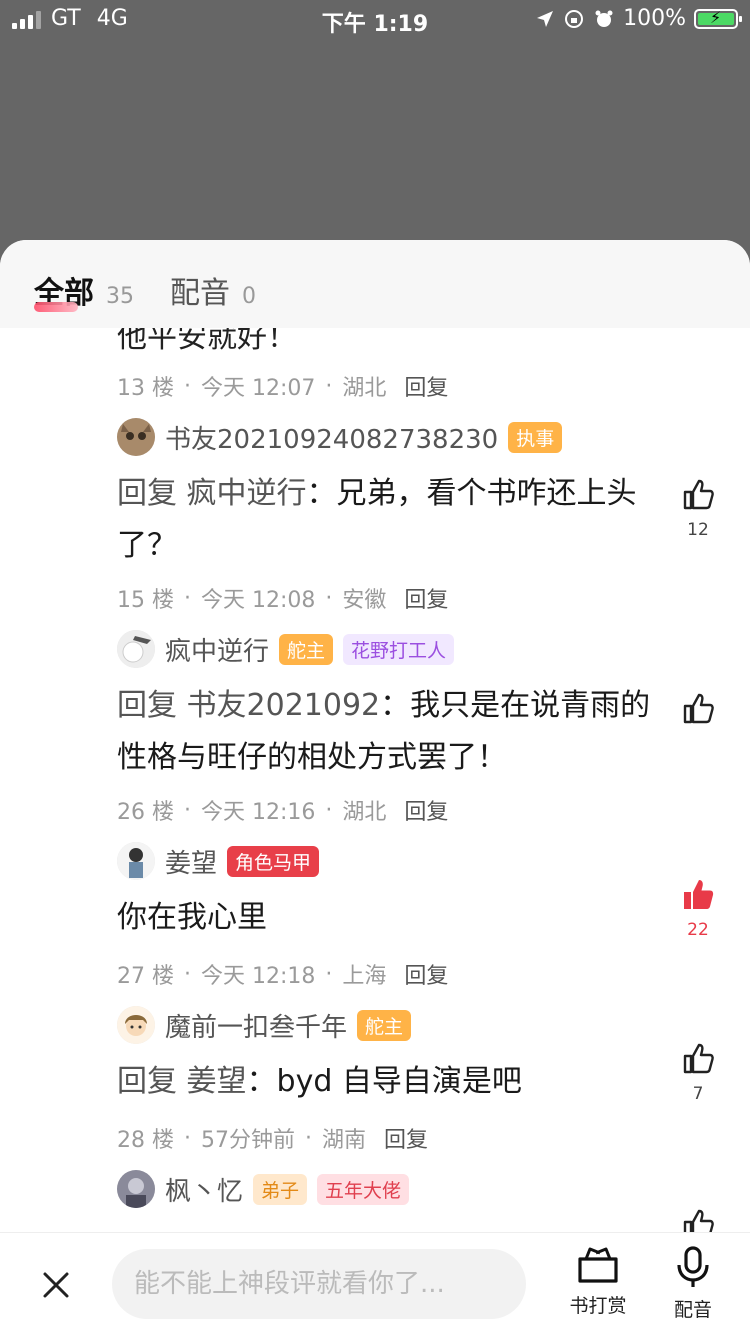  I want to click on comment-user: 枫丶忆 弟子 五年大佬, so click(263, 1189).